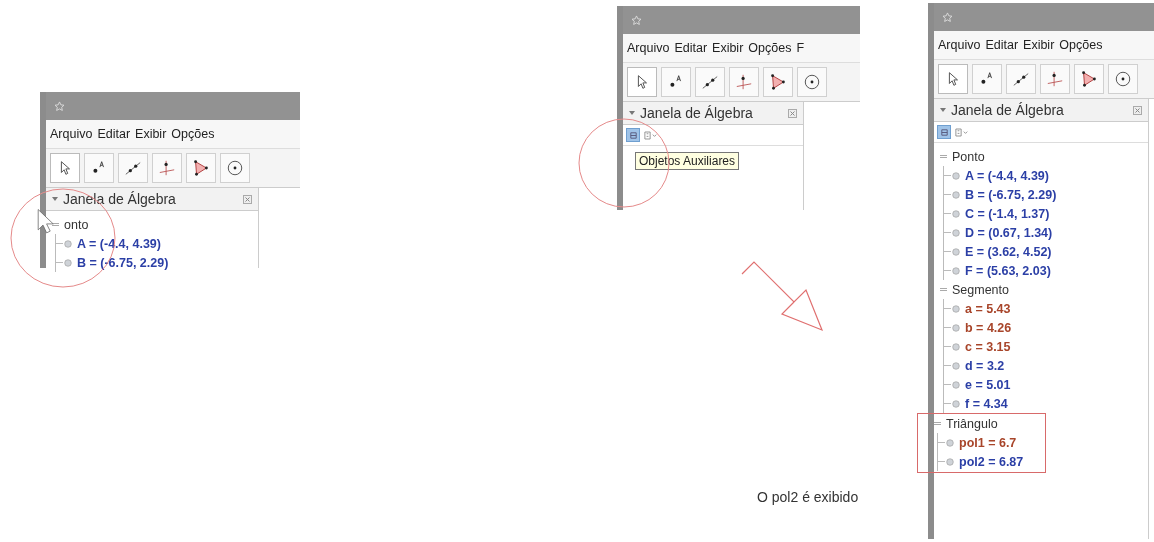  I want to click on object-value: b = 4.26, so click(988, 327).